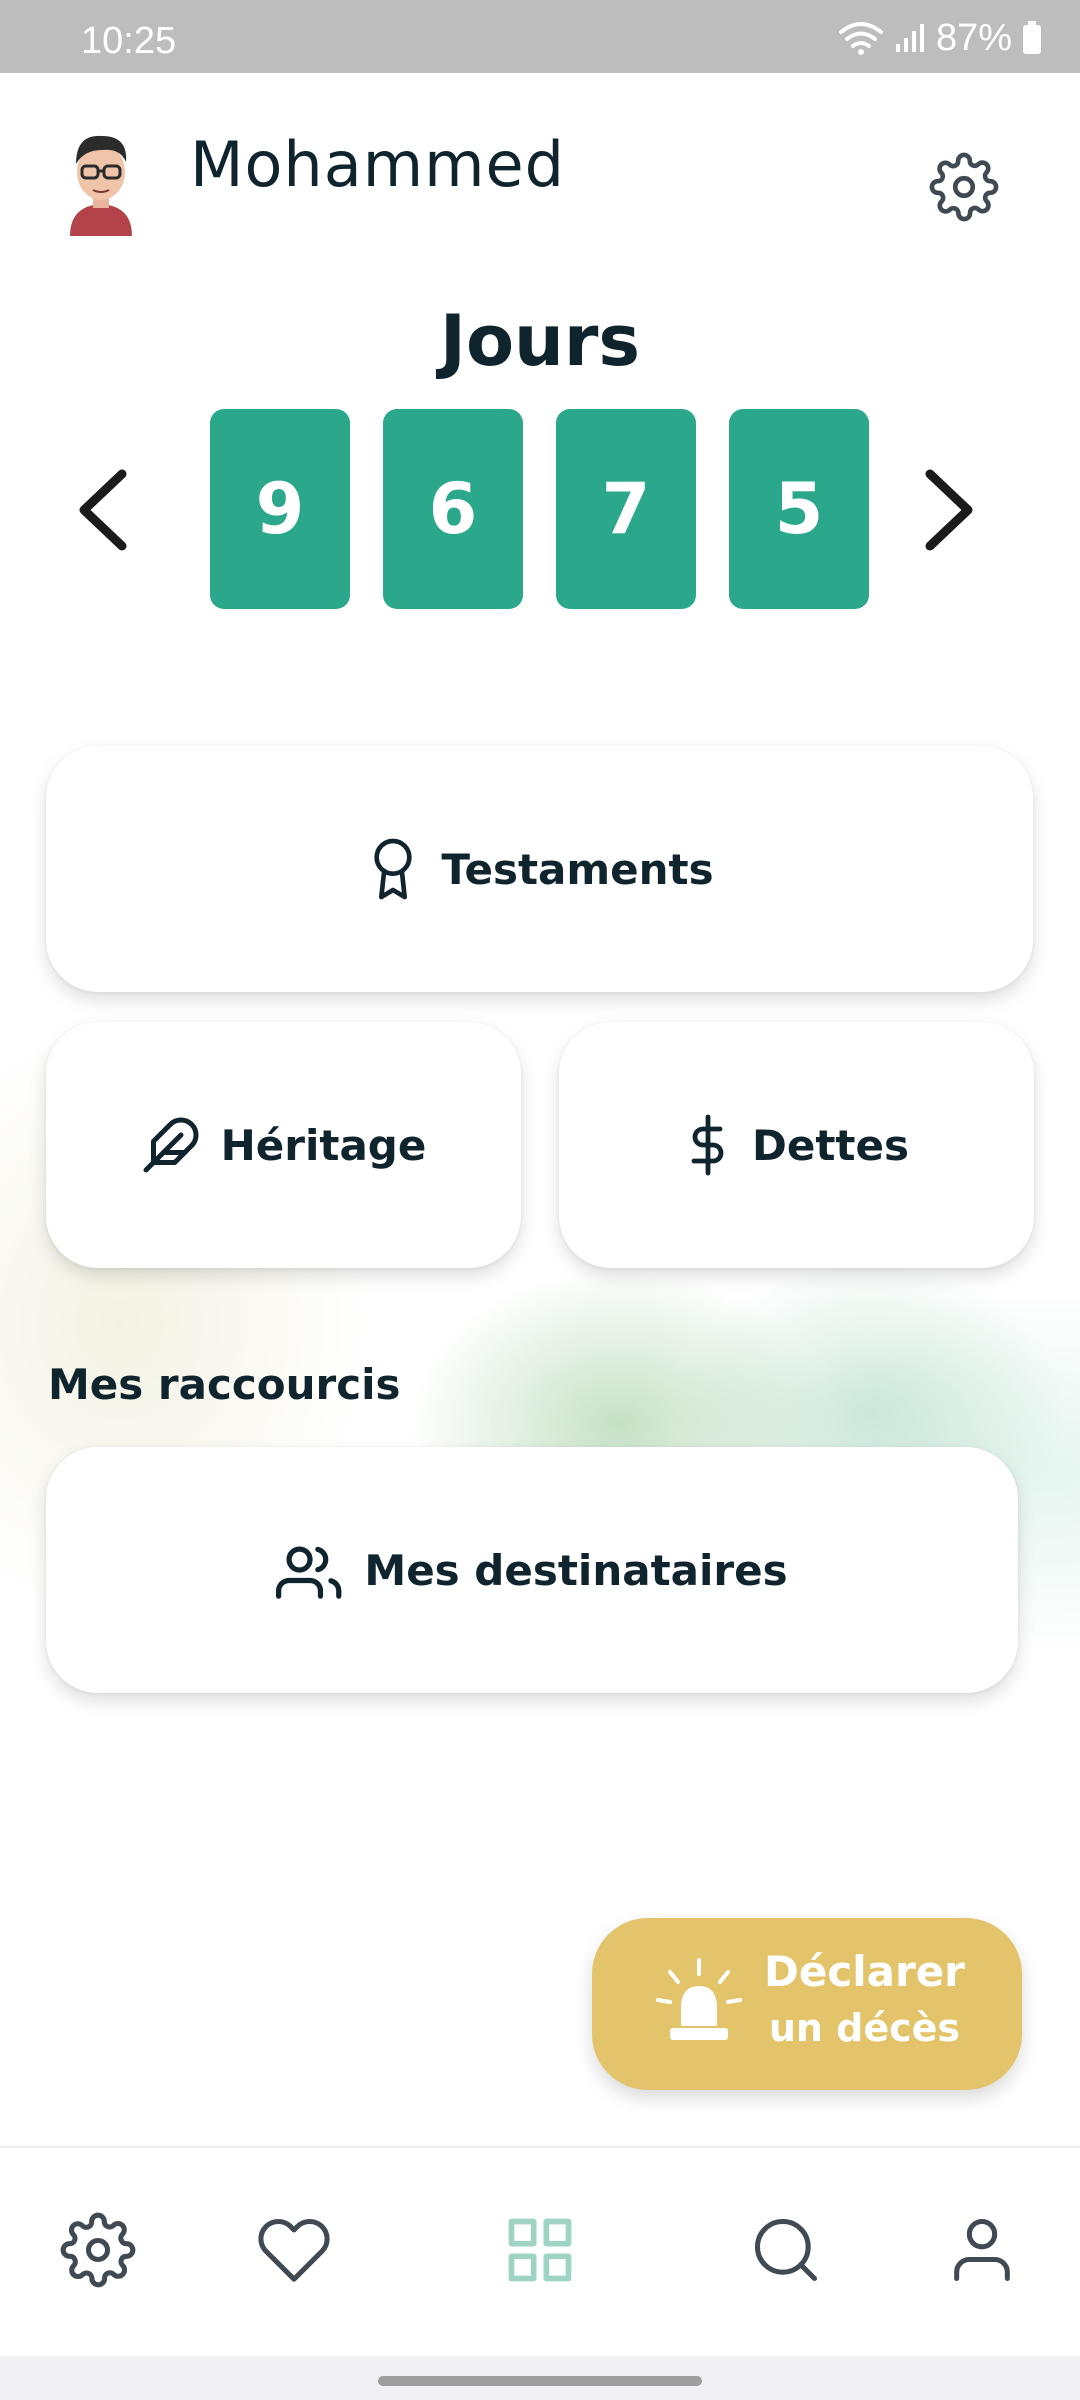 Image resolution: width=1080 pixels, height=2400 pixels. What do you see at coordinates (786, 2250) in the screenshot?
I see `search-icon` at bounding box center [786, 2250].